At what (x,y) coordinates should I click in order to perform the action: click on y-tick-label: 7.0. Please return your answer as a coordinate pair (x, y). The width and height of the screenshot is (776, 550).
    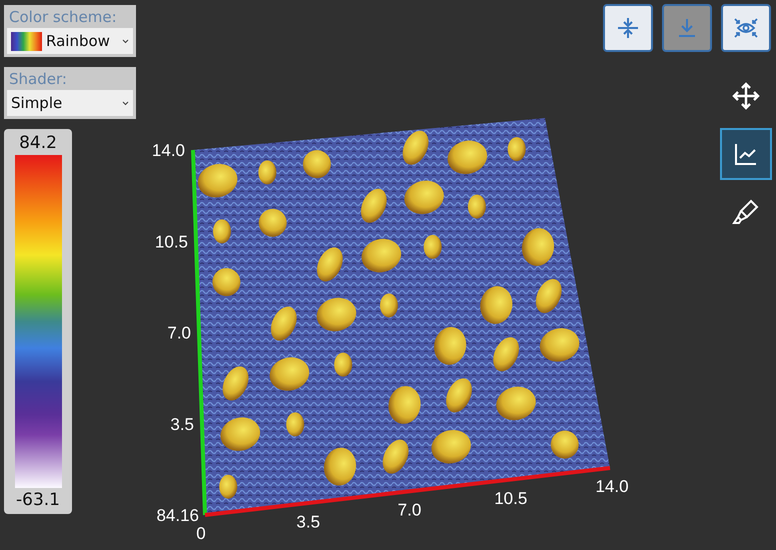
    Looking at the image, I should click on (179, 333).